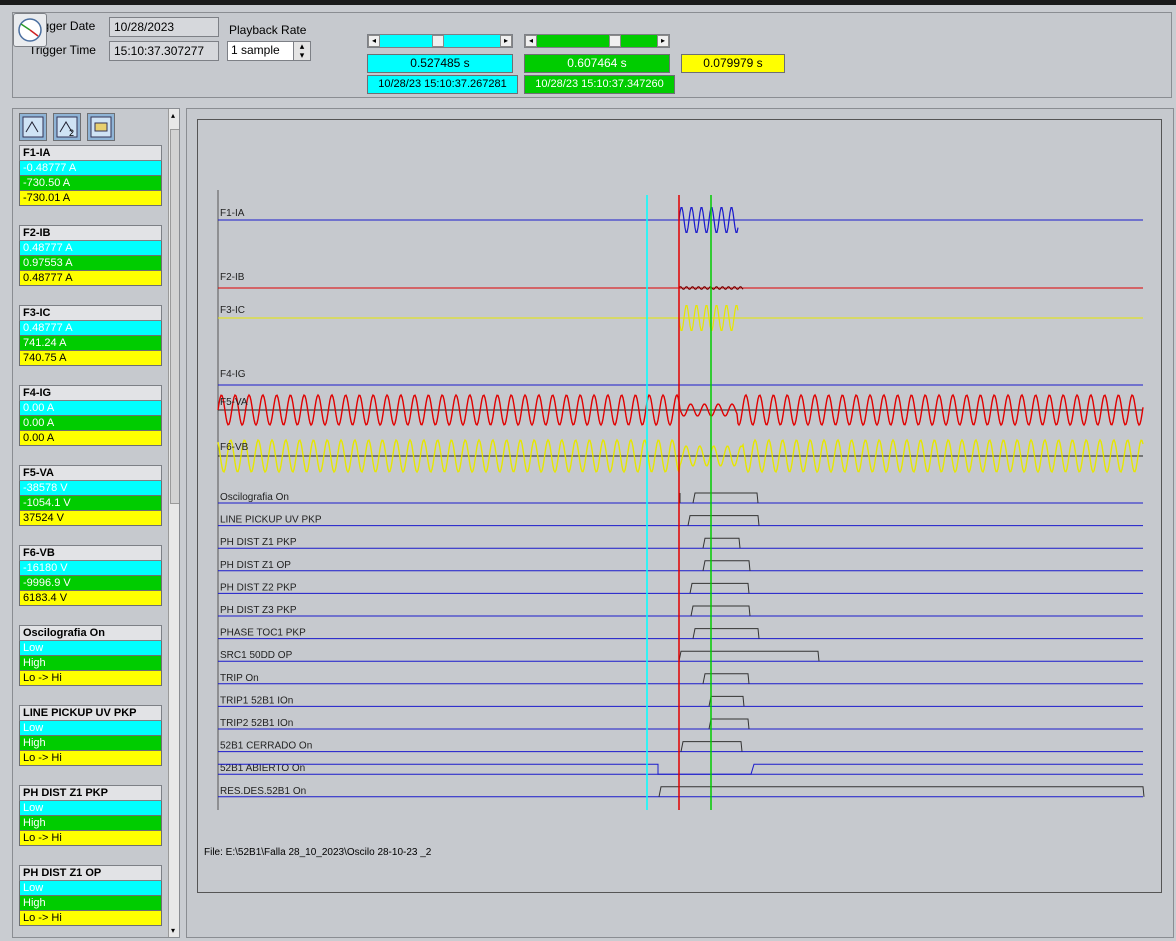 This screenshot has width=1176, height=941. Describe the element at coordinates (173, 523) in the screenshot. I see `sidebar-vertical-scrollbar: ▴ ▾` at that location.